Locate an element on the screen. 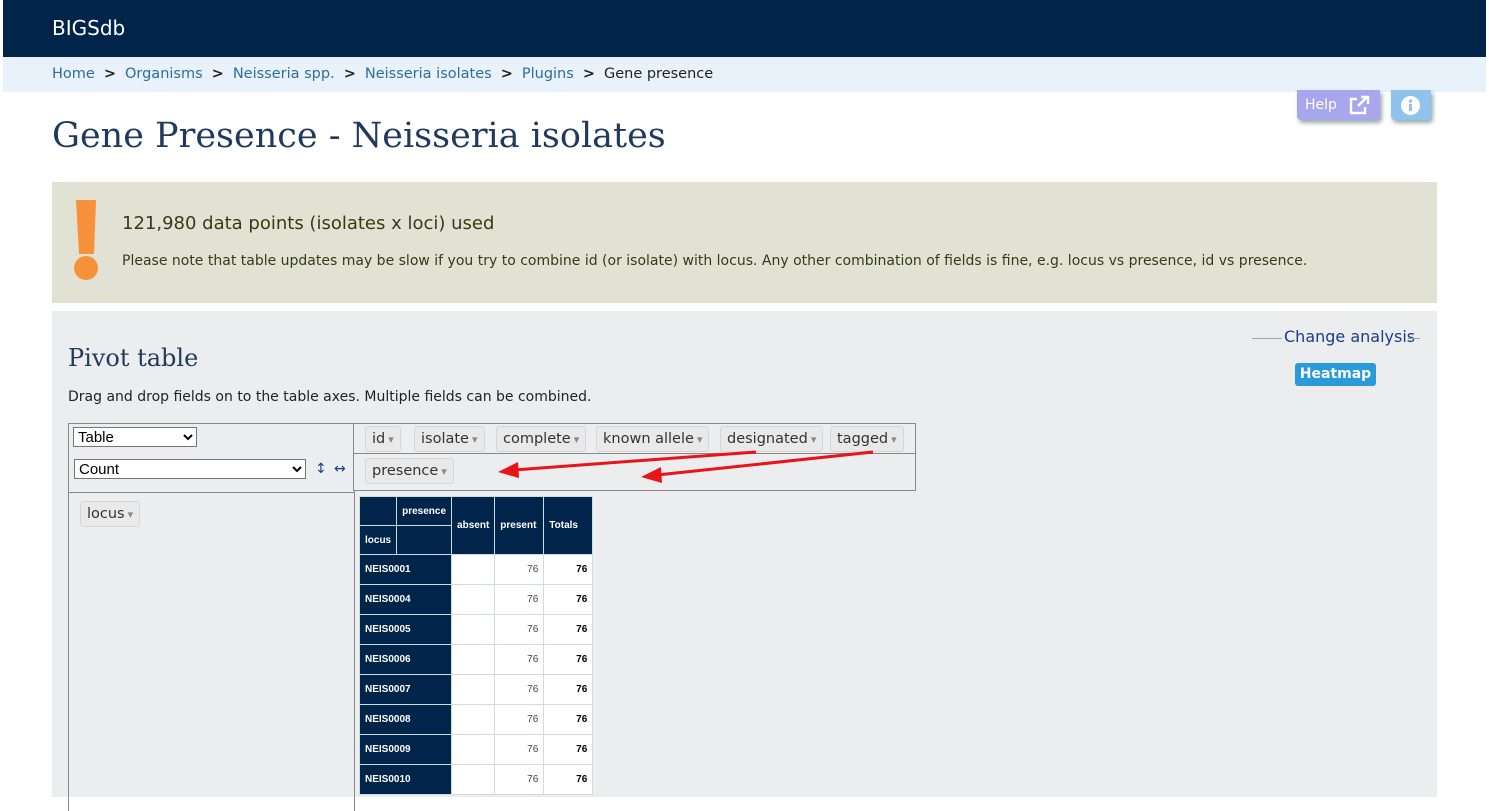 The width and height of the screenshot is (1489, 811). renderer-select: Table is located at coordinates (135, 437).